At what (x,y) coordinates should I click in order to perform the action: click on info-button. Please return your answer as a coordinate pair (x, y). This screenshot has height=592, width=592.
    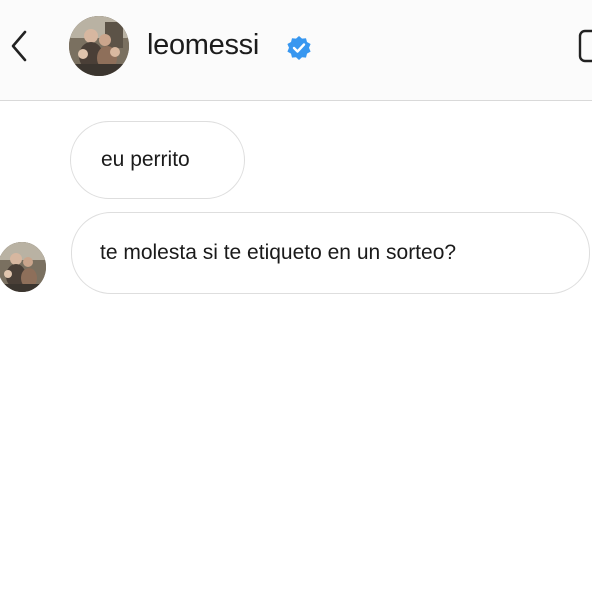
    Looking at the image, I should click on (585, 46).